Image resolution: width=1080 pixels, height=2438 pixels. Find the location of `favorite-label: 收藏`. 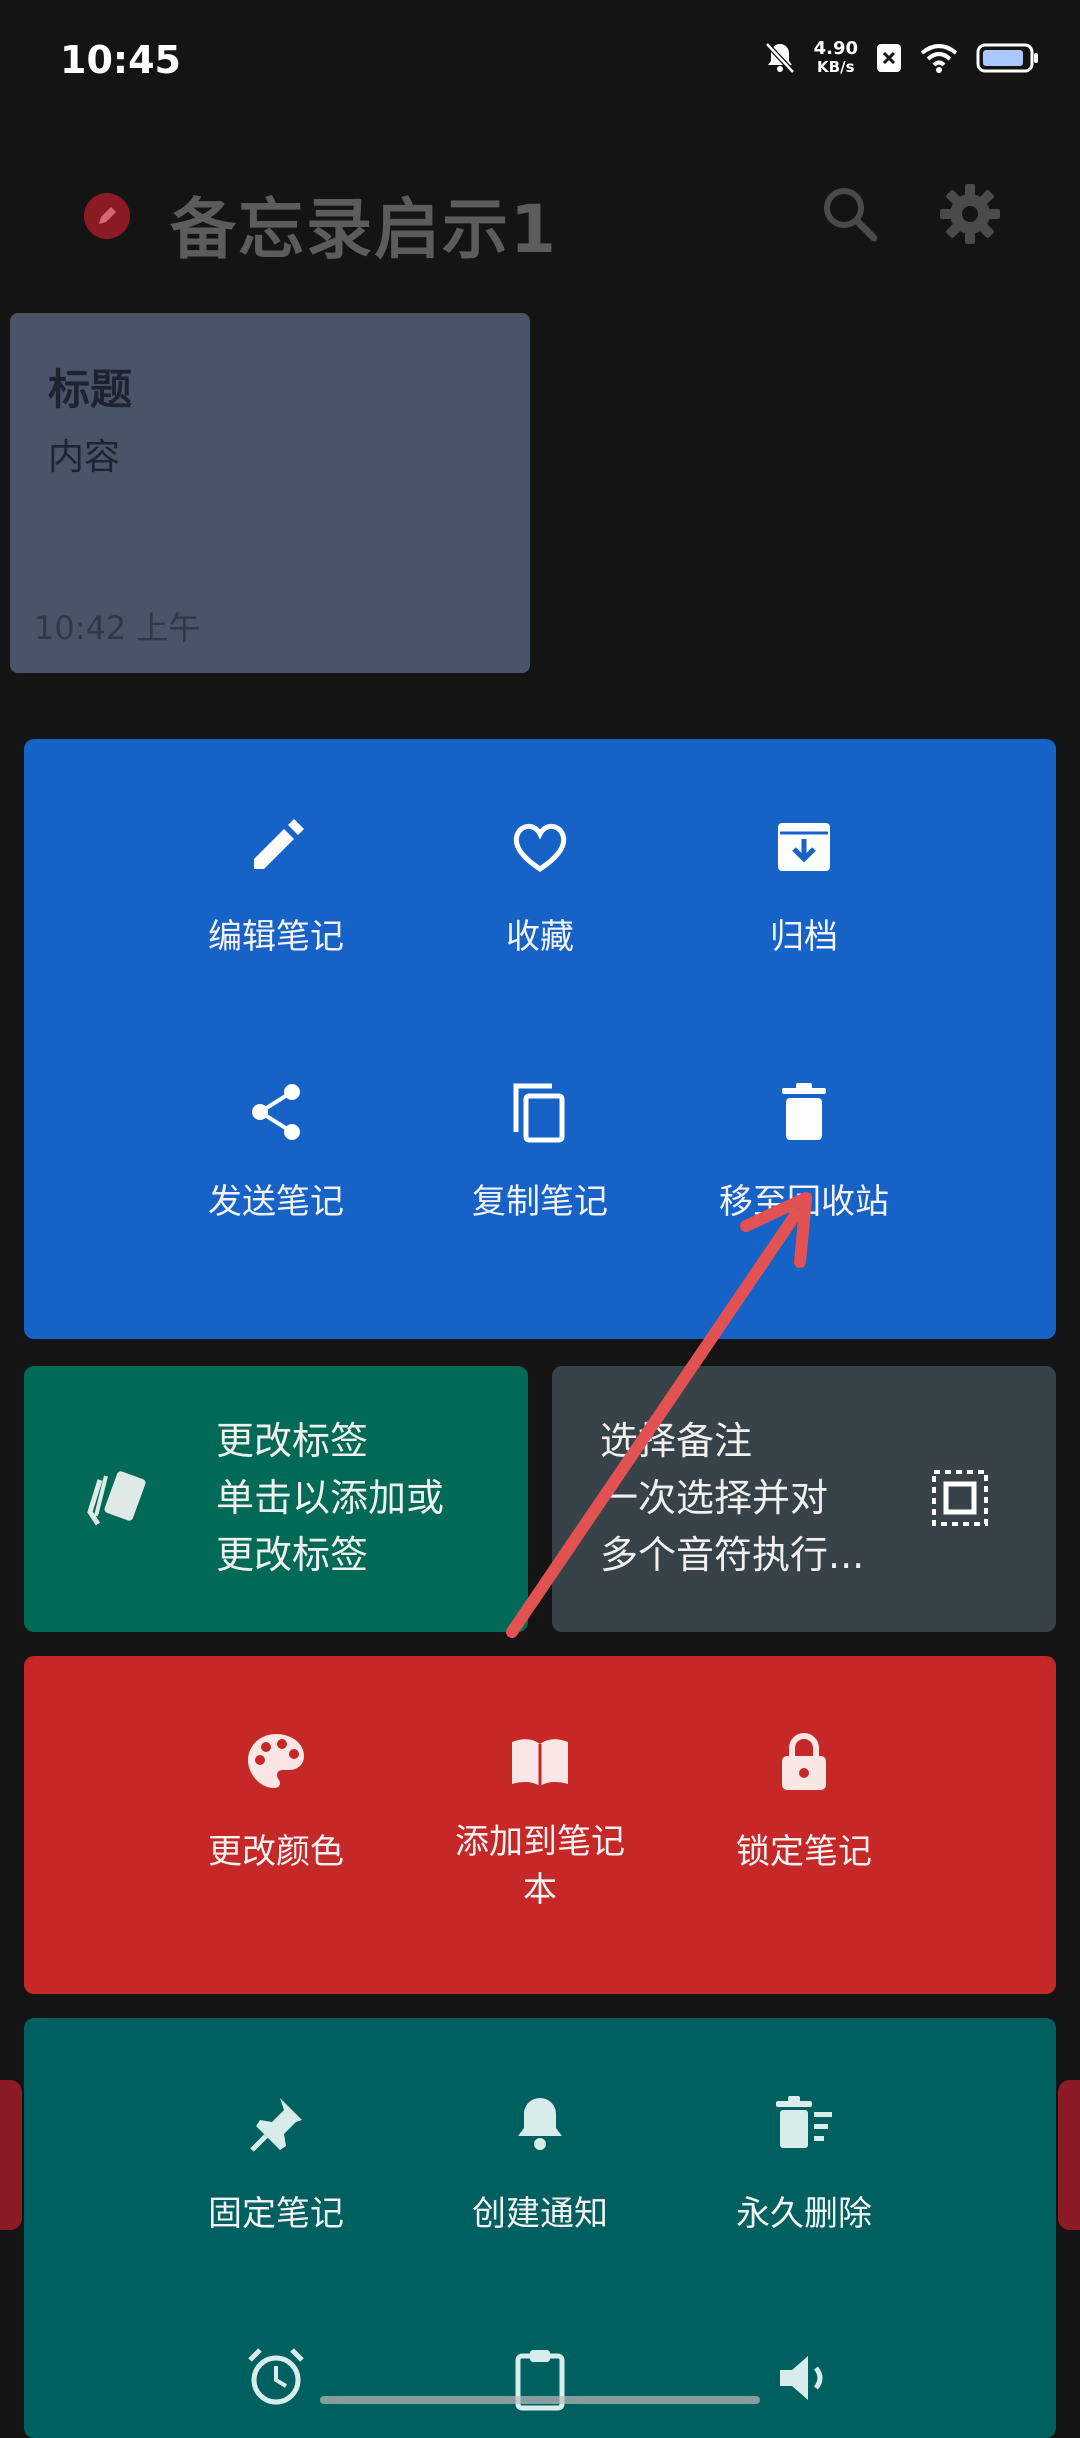

favorite-label: 收藏 is located at coordinates (540, 937).